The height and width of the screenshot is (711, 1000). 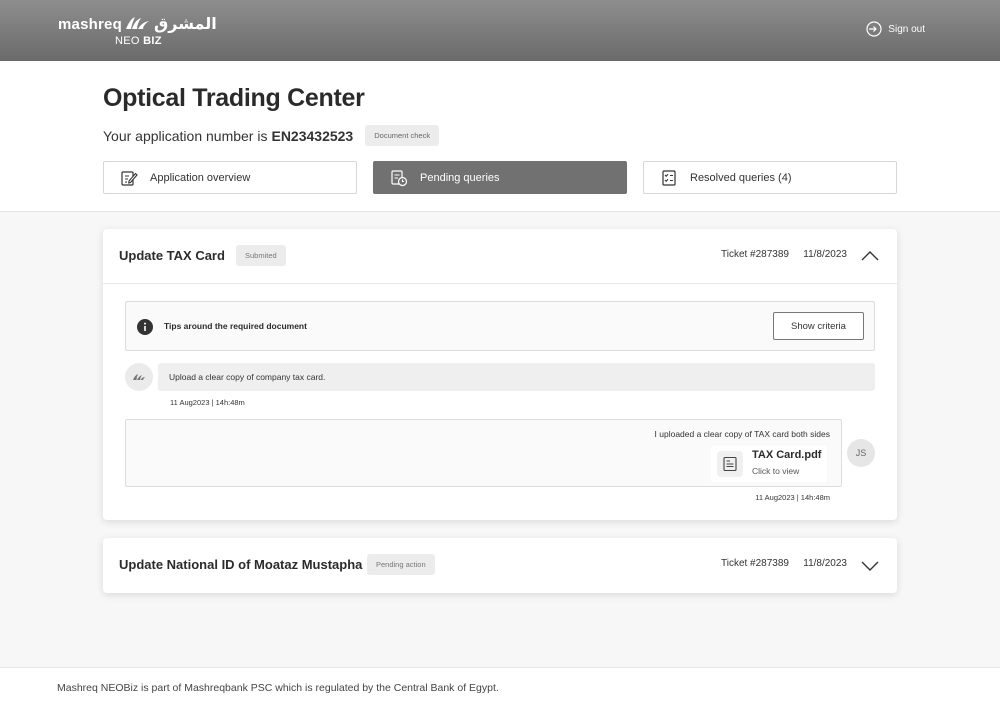 I want to click on mashreq-neobiz-logo: mashreq المشرق NEO BIZ, so click(x=143, y=31).